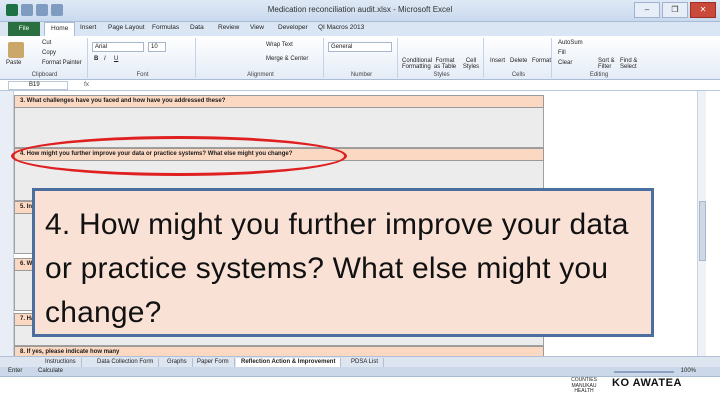 The height and width of the screenshot is (405, 720). What do you see at coordinates (518, 75) in the screenshot?
I see `cells-label: Cells` at bounding box center [518, 75].